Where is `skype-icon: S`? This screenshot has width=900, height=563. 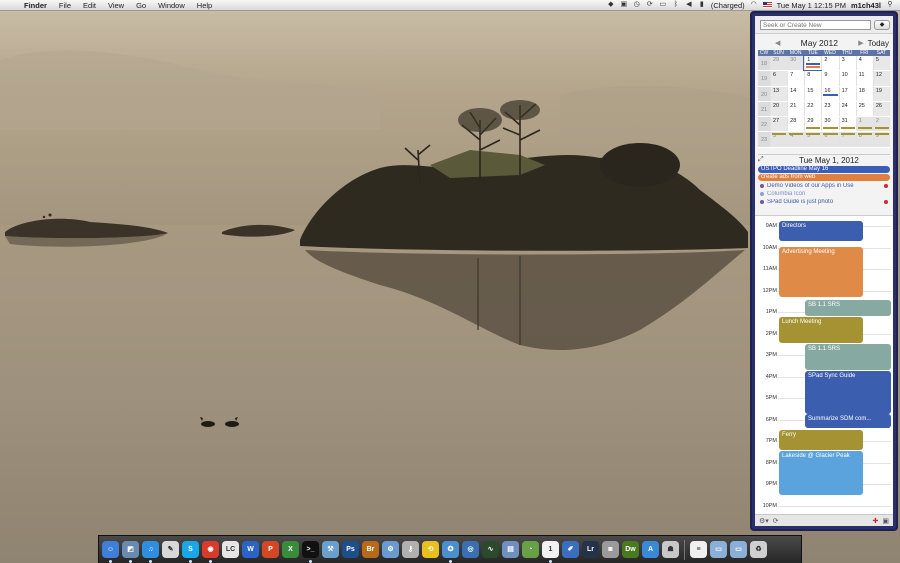
skype-icon: S is located at coordinates (190, 552).